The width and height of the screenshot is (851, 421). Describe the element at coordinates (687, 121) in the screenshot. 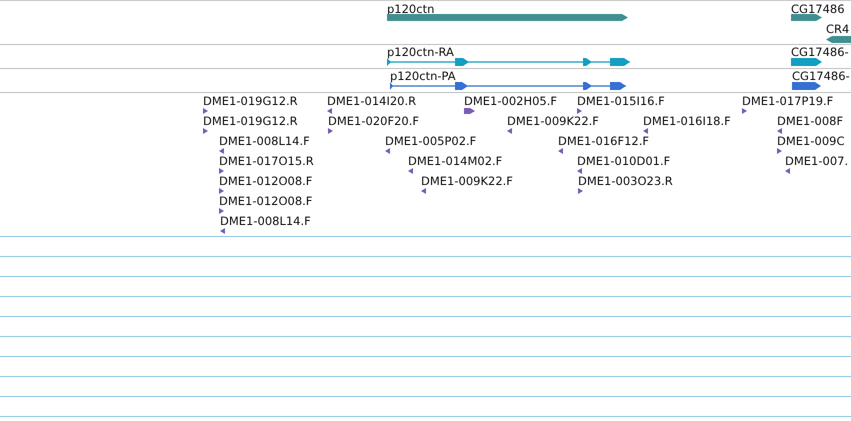

I see `feature-label: DME1-016I18.F` at that location.